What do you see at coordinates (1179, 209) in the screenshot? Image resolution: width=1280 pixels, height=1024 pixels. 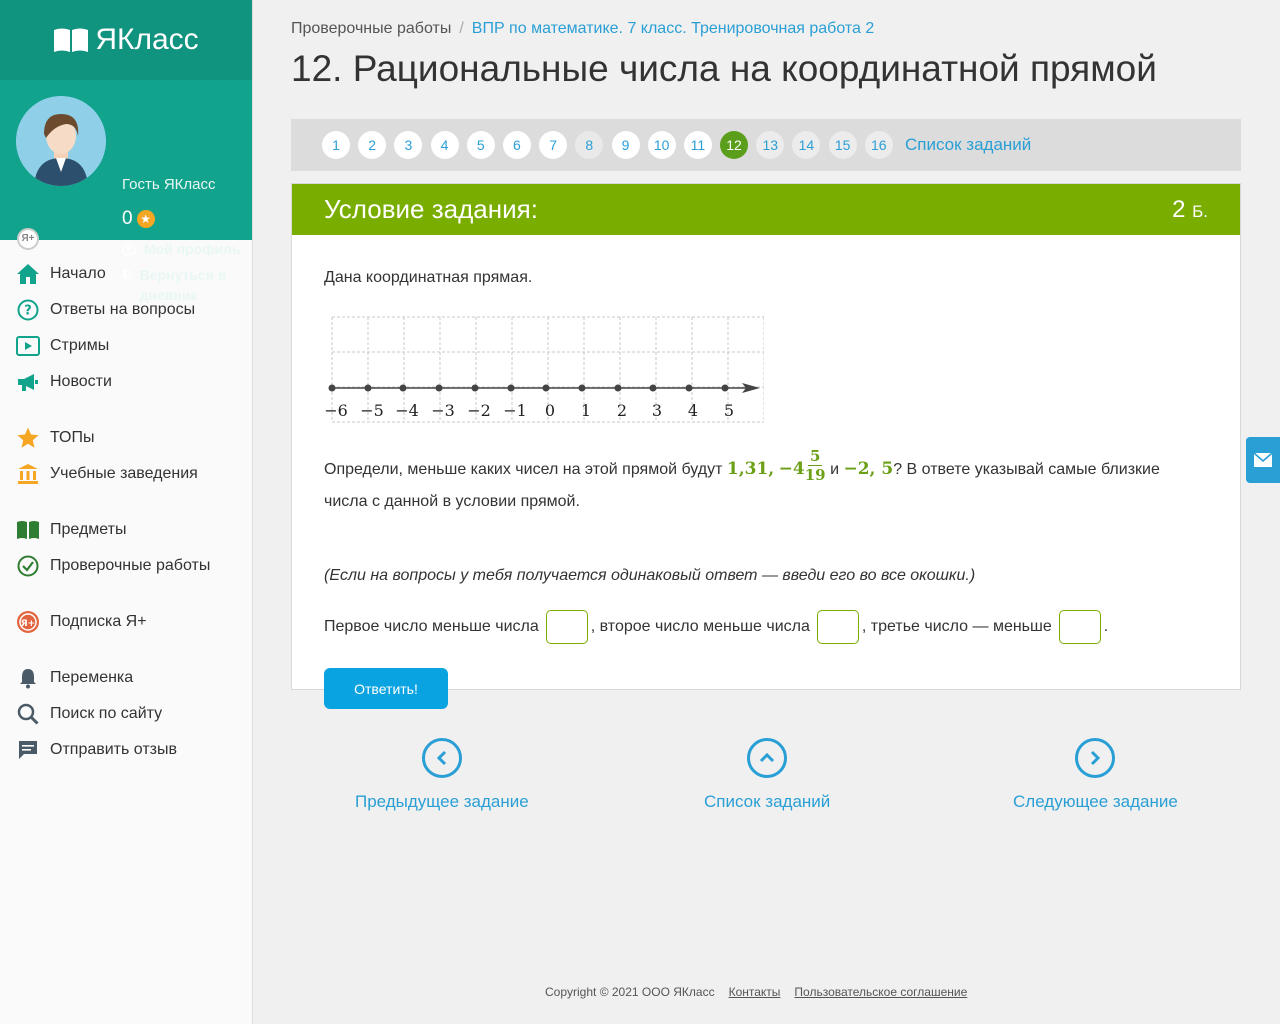 I see `points-value: 2` at bounding box center [1179, 209].